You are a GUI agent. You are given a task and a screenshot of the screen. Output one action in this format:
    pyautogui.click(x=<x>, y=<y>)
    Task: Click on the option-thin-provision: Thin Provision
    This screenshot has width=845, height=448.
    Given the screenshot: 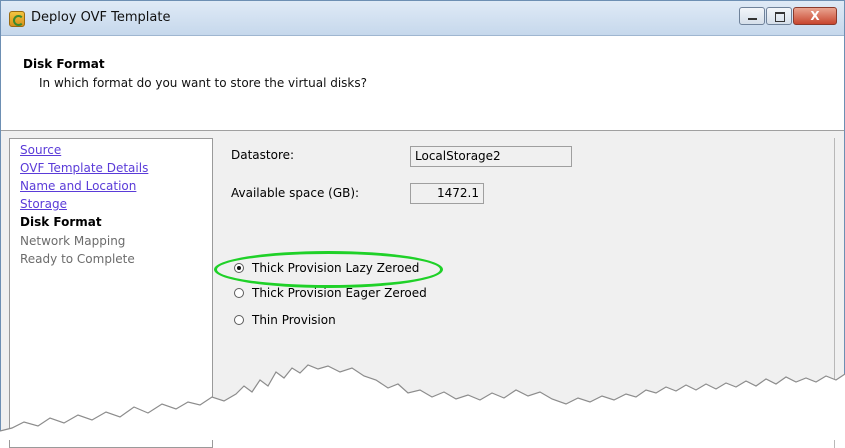 What is the action you would take?
    pyautogui.click(x=285, y=320)
    